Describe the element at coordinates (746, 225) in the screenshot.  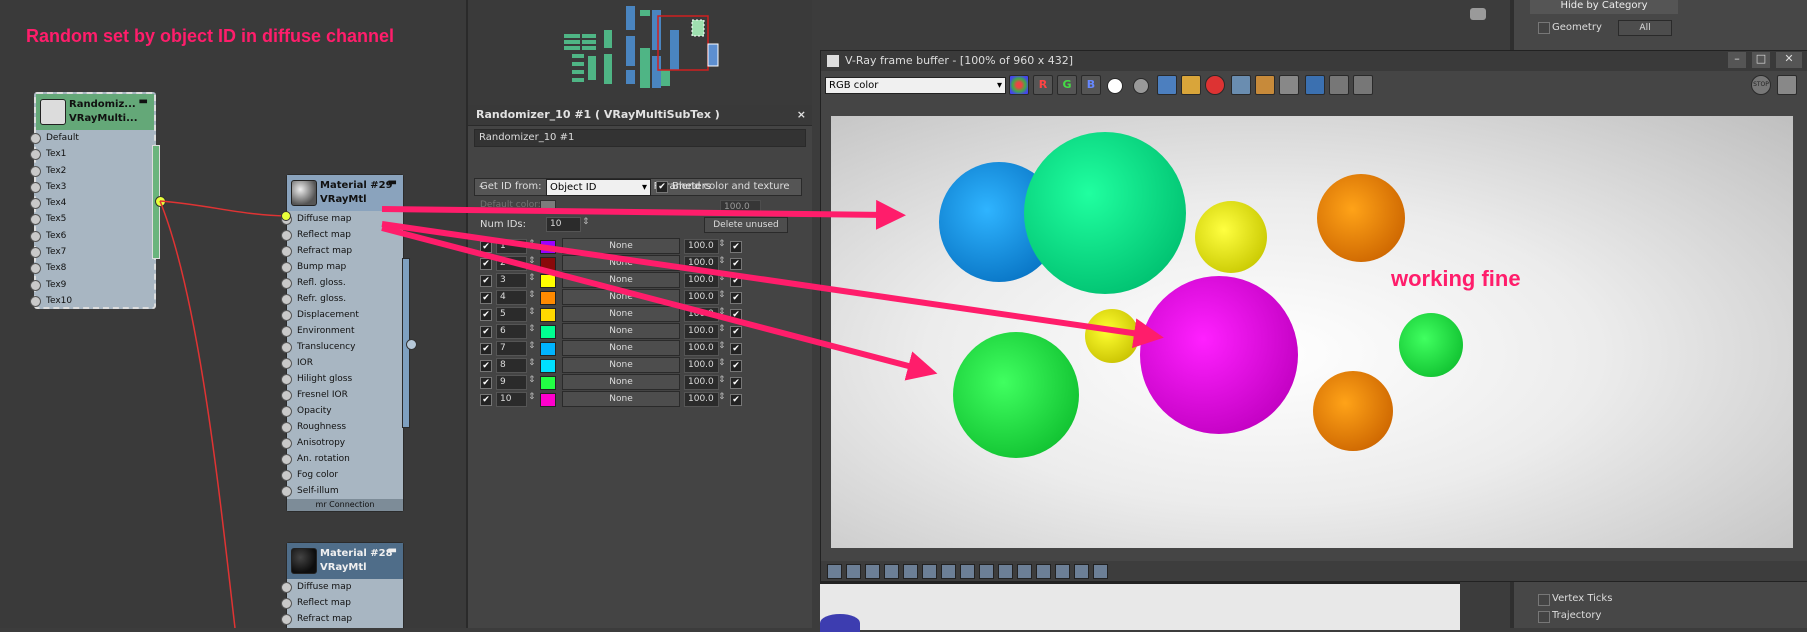
I see `delete-unused-button: Delete unused` at that location.